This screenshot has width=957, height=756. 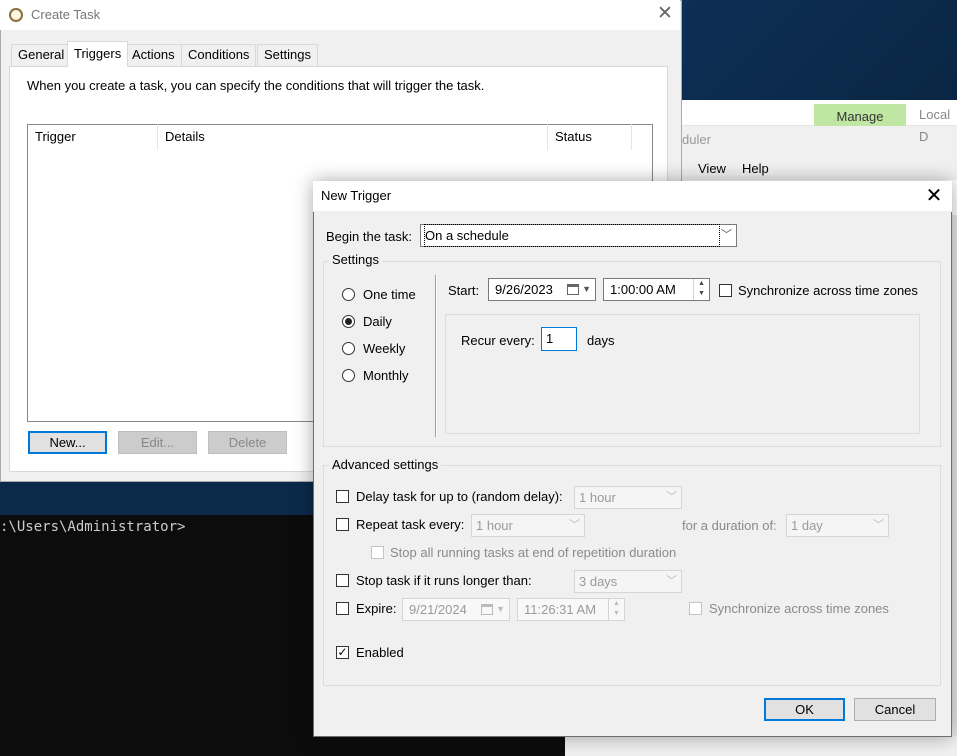 I want to click on repeat-select: 1 hour ﹀, so click(x=528, y=525).